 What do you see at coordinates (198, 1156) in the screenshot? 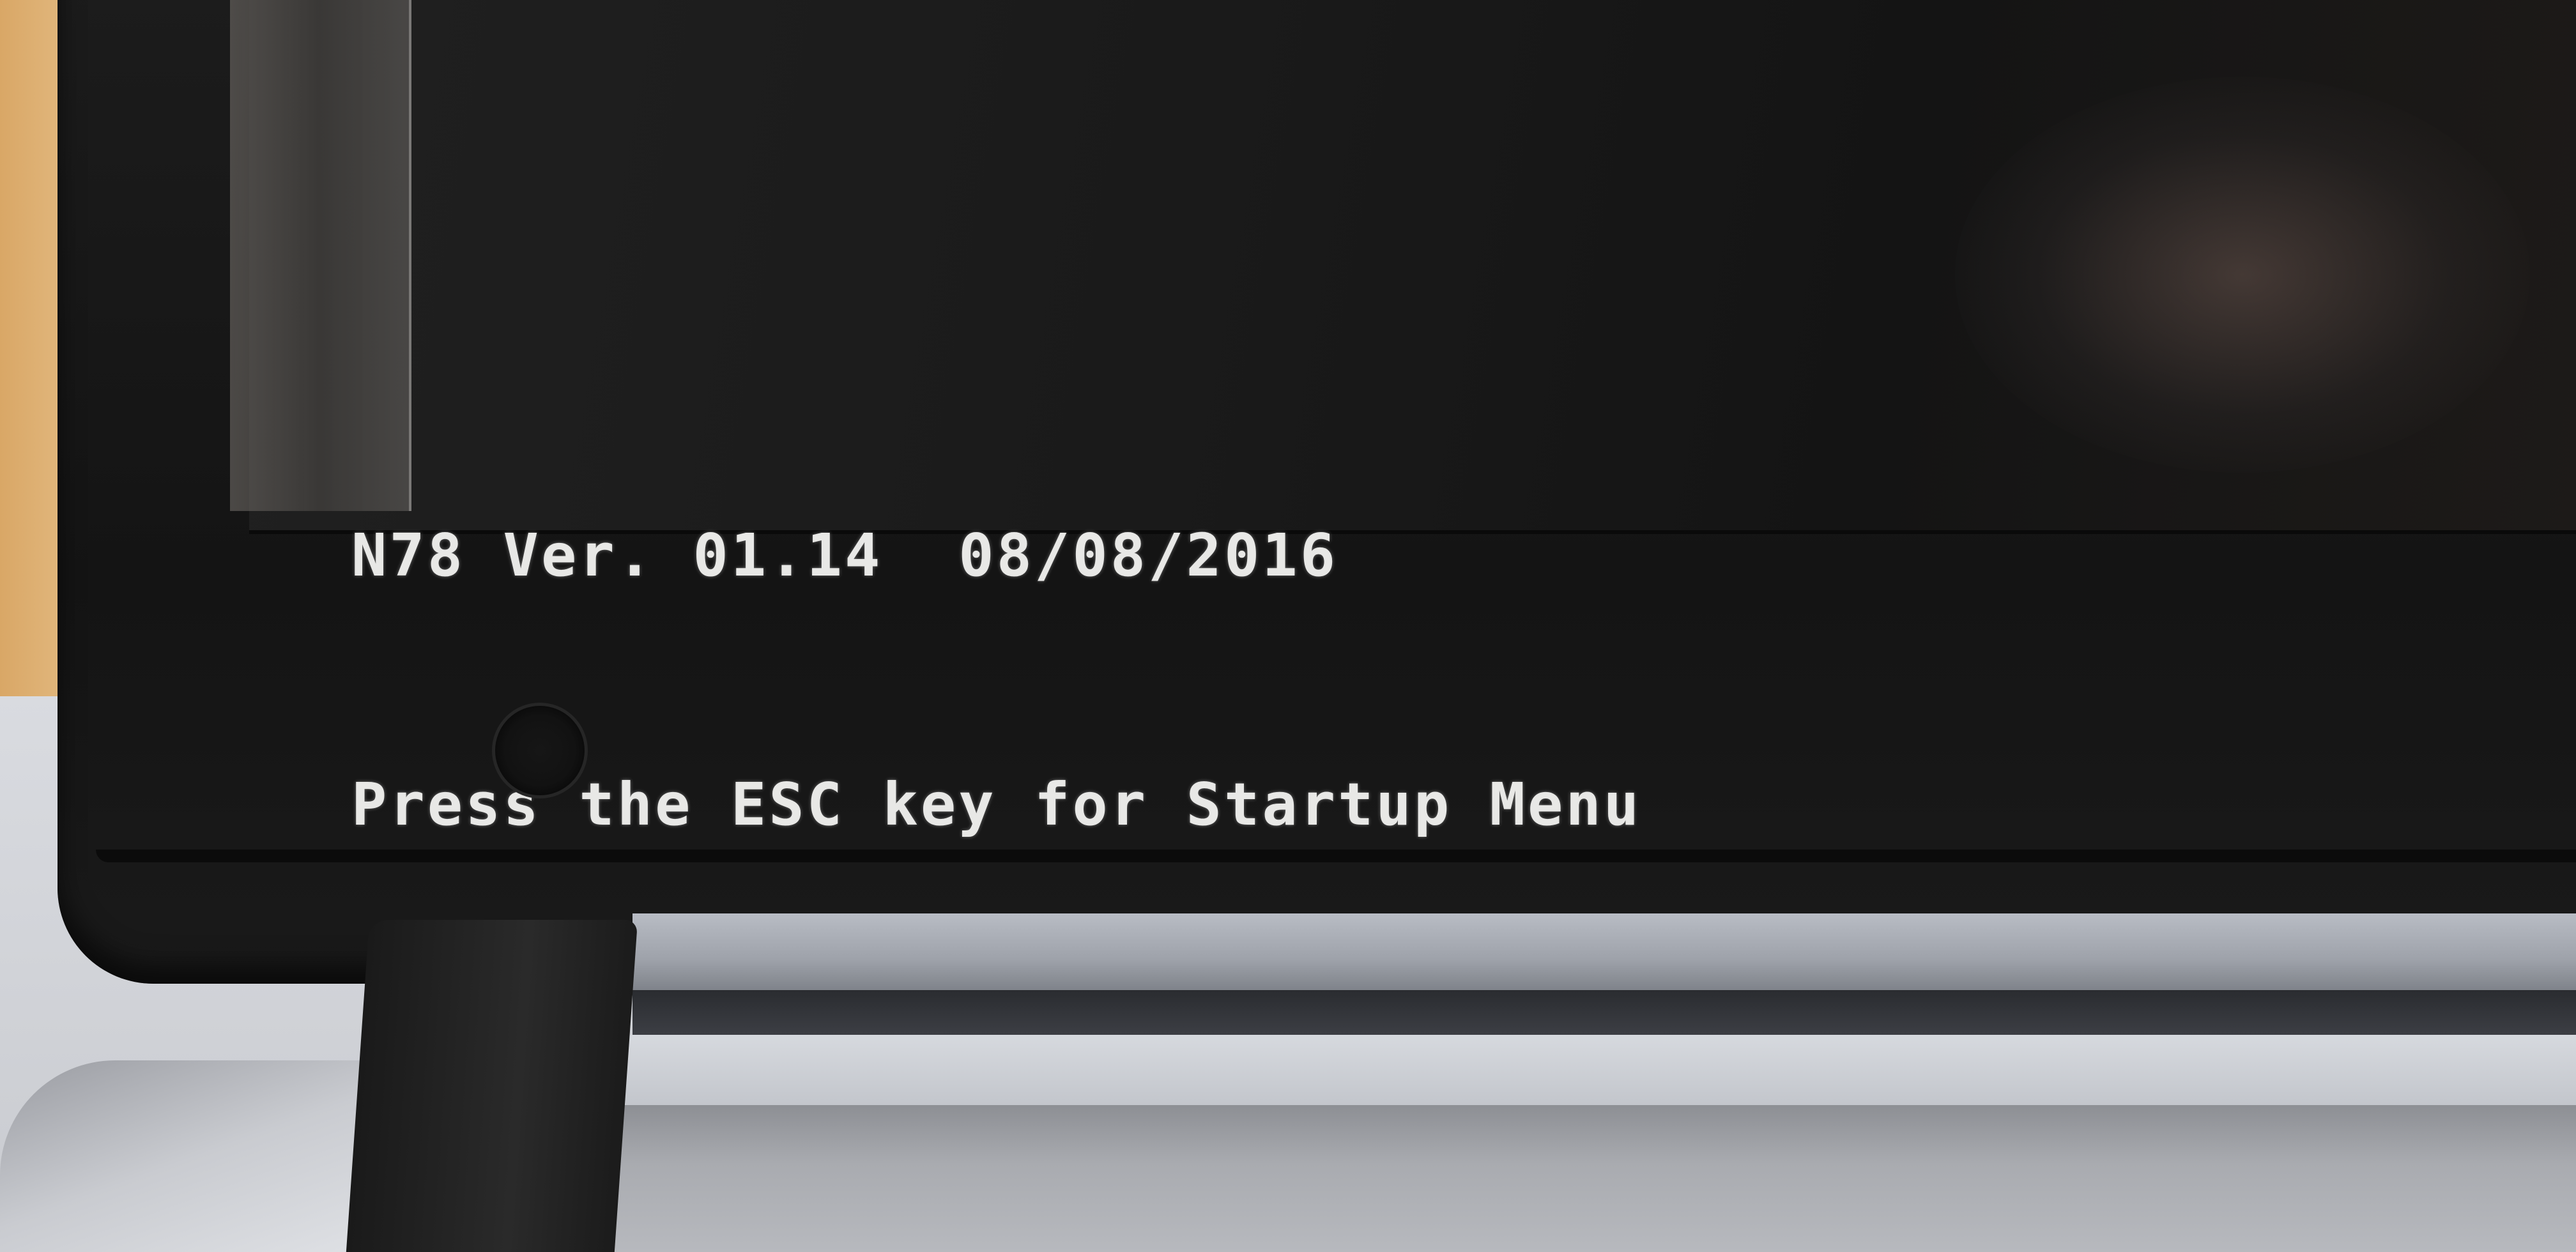
I see `laptop-base-corner` at bounding box center [198, 1156].